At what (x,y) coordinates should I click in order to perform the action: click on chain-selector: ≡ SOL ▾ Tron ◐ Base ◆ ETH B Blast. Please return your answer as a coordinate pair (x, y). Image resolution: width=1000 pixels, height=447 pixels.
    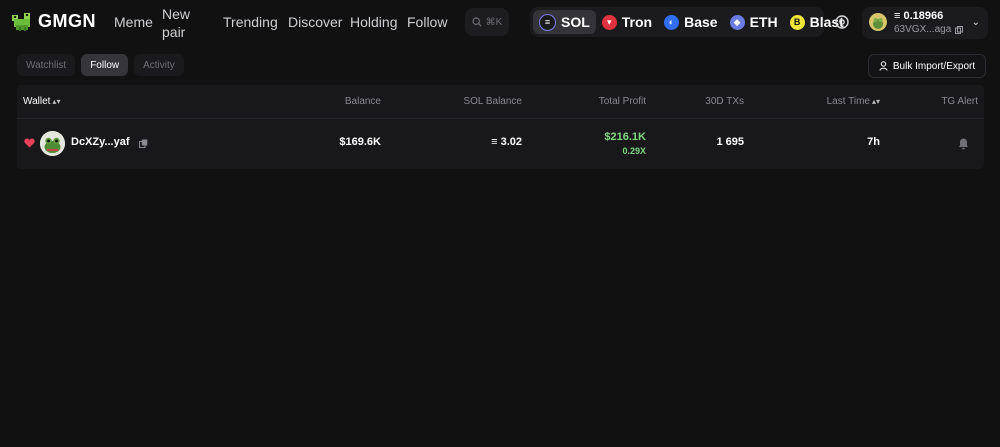
    Looking at the image, I should click on (687, 22).